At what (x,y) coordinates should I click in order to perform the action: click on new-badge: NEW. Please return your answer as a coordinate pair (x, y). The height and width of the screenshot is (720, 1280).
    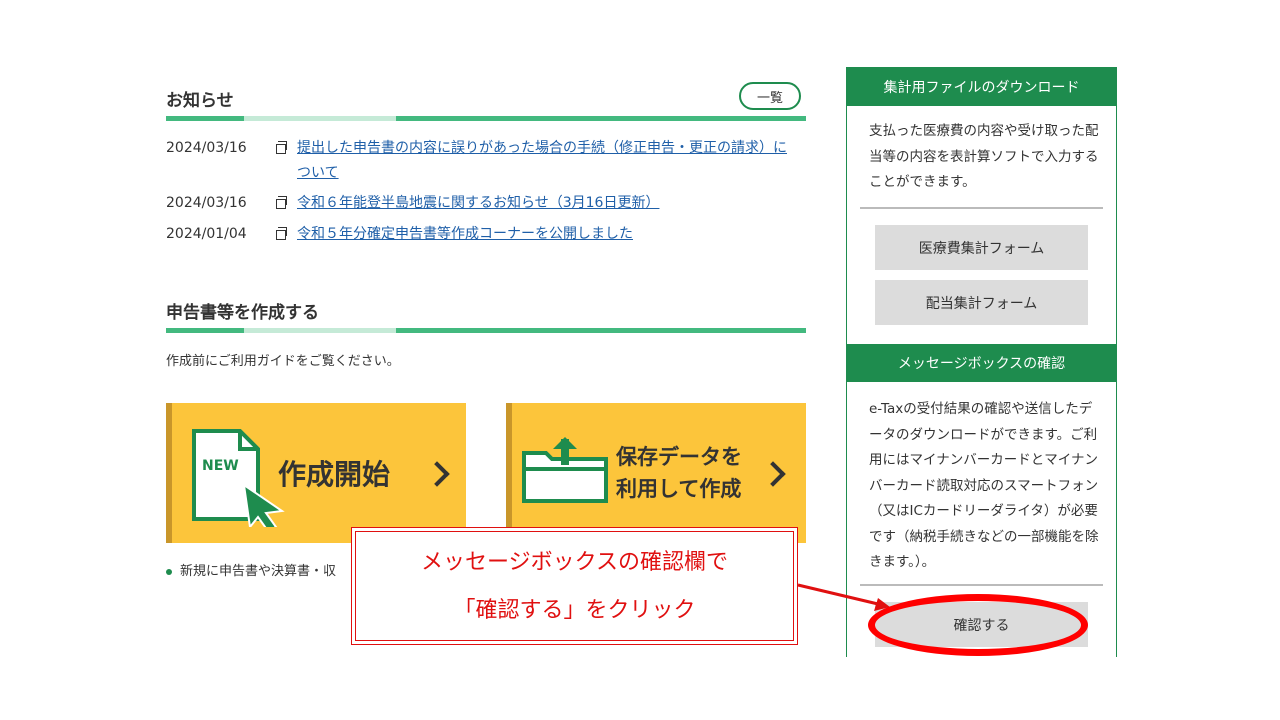
    Looking at the image, I should click on (220, 466).